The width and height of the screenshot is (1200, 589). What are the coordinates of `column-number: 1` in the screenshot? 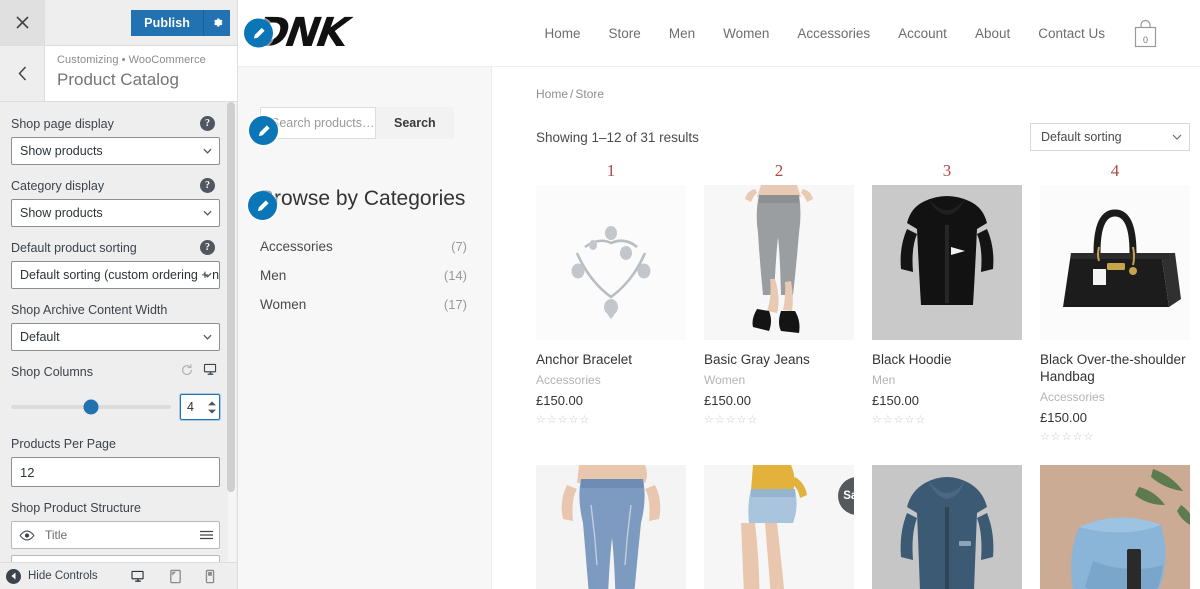 It's located at (611, 170).